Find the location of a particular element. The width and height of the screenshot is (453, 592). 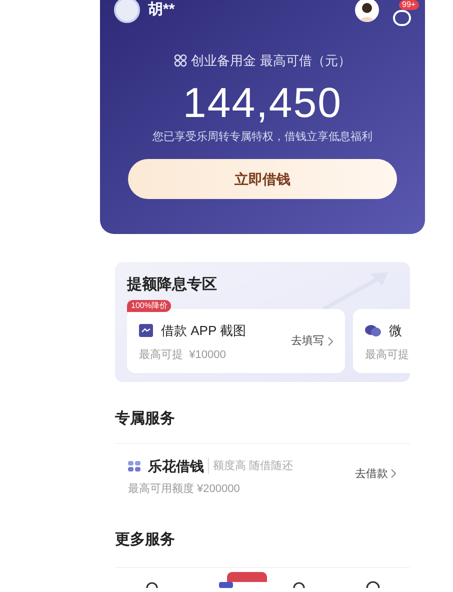

message-badge: 99+ is located at coordinates (409, 5).